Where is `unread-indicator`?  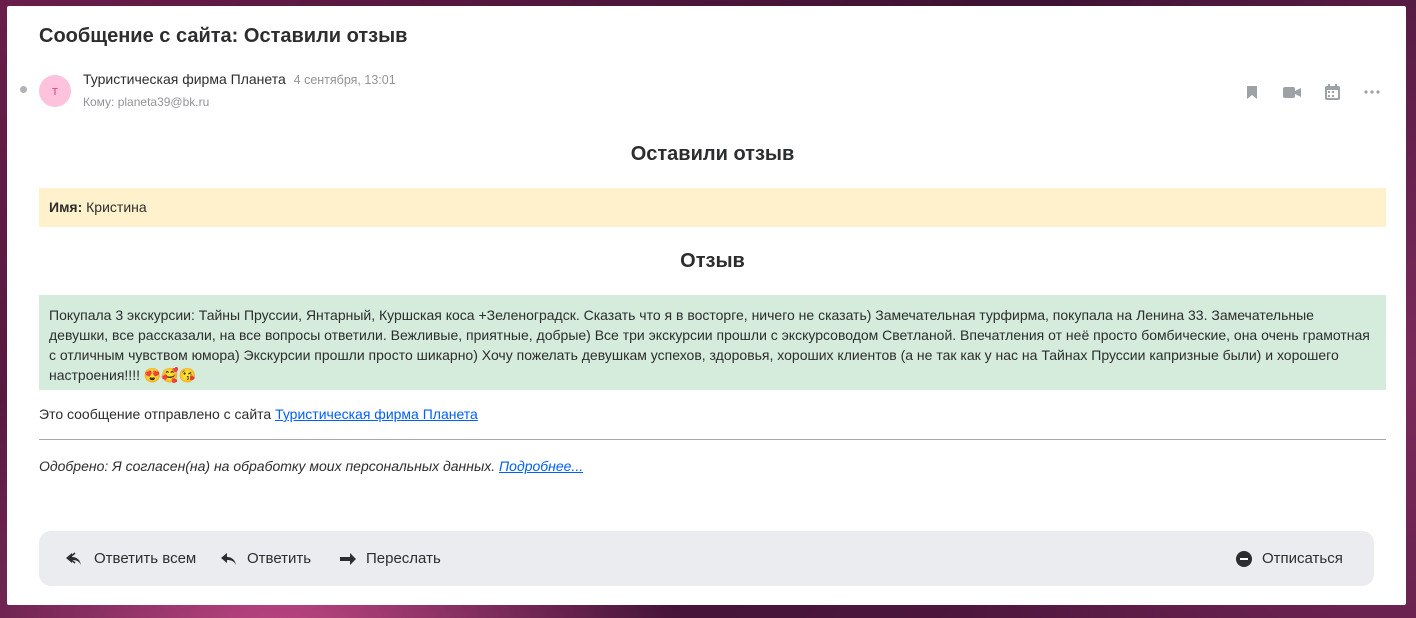 unread-indicator is located at coordinates (23, 89).